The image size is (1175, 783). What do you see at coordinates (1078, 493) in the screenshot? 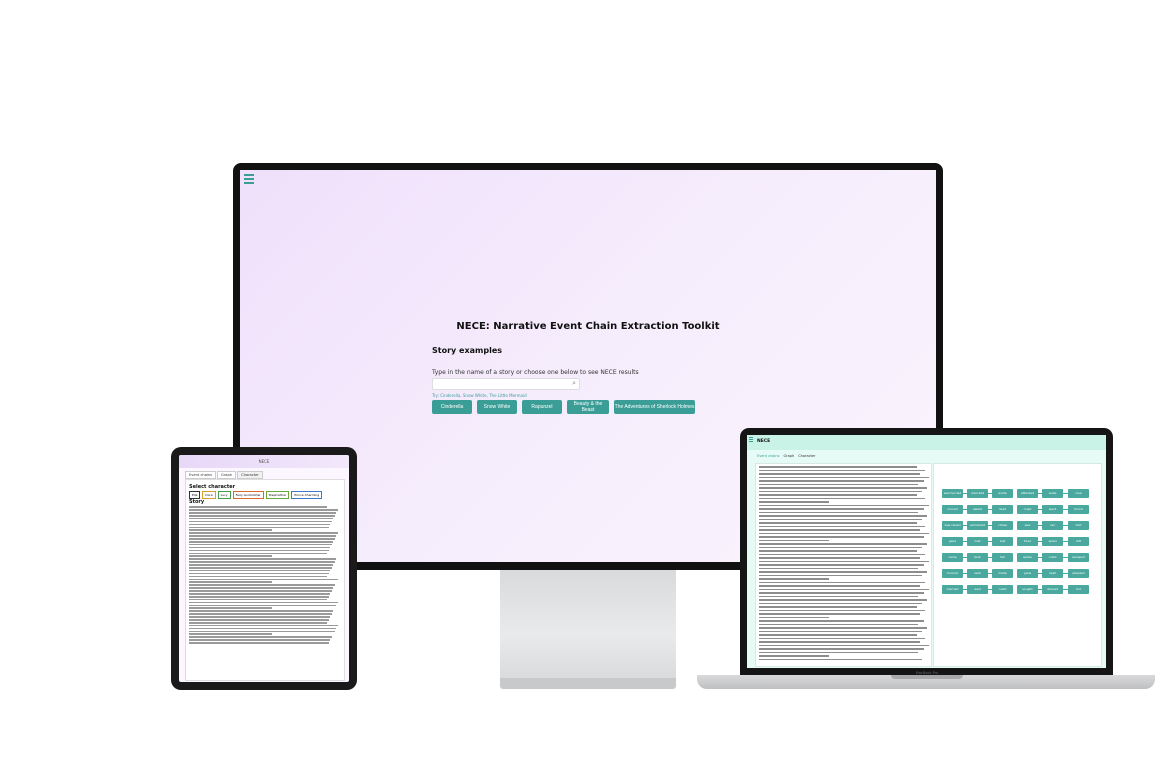
I see `event-node: rose` at bounding box center [1078, 493].